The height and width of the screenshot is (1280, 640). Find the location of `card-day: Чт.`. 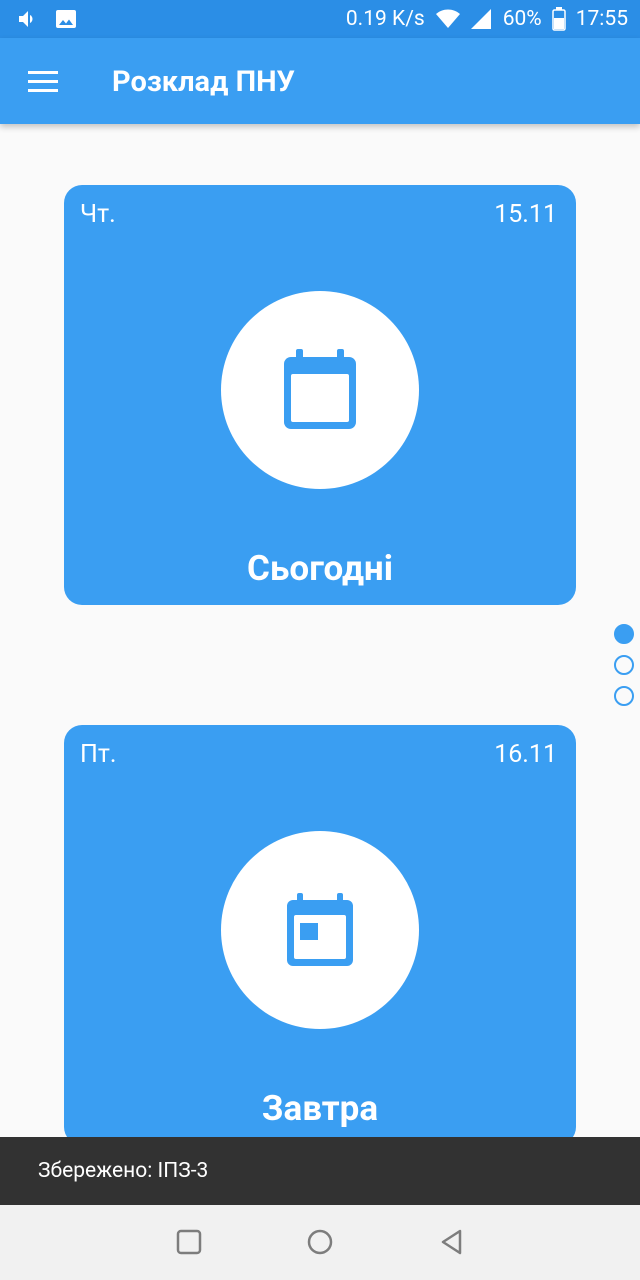

card-day: Чт. is located at coordinates (98, 214).